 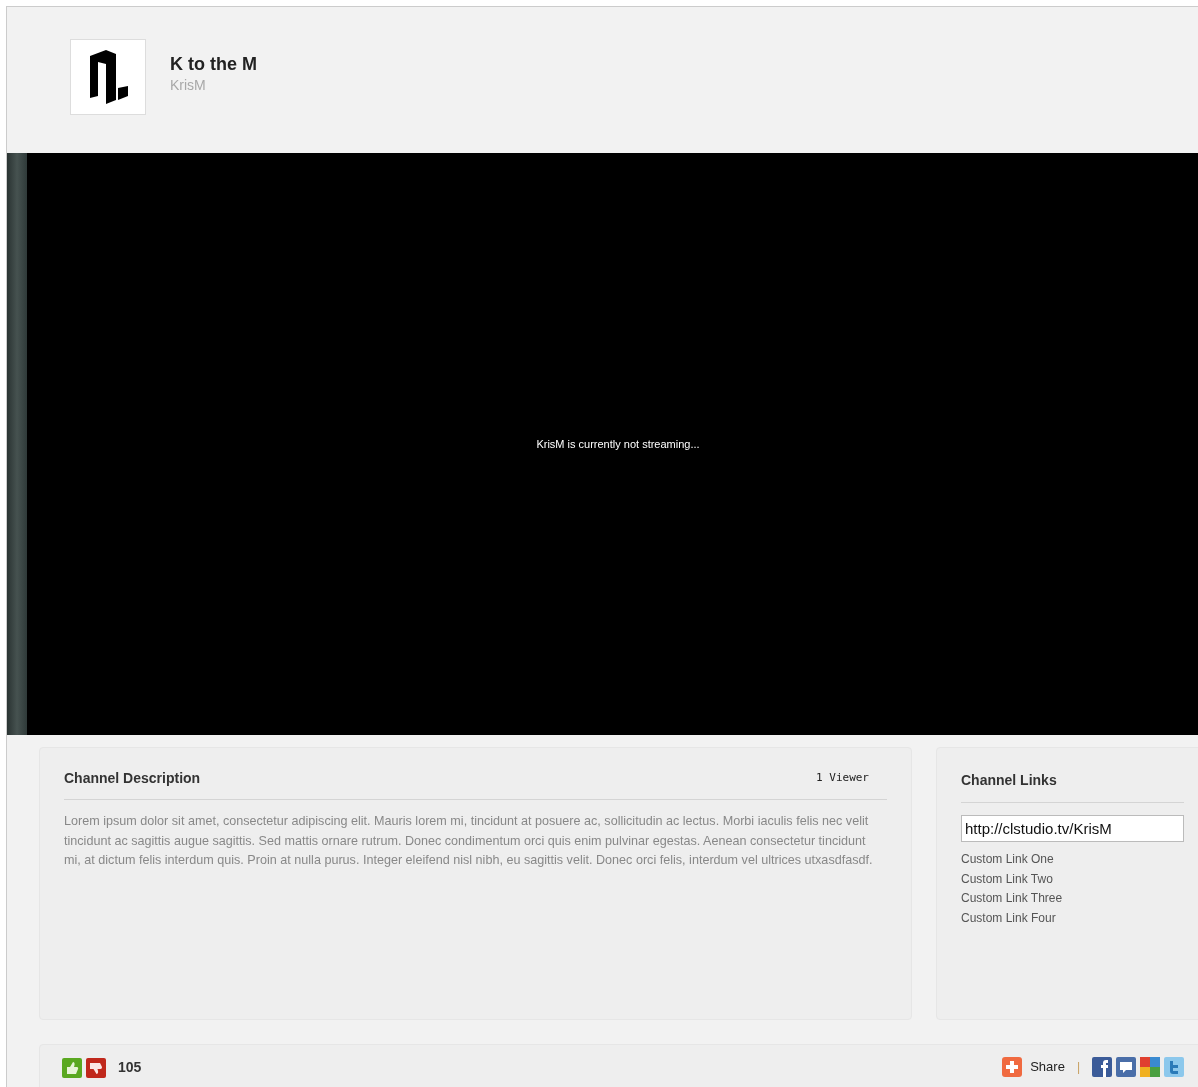 What do you see at coordinates (1126, 1067) in the screenshot?
I see `chat-icon` at bounding box center [1126, 1067].